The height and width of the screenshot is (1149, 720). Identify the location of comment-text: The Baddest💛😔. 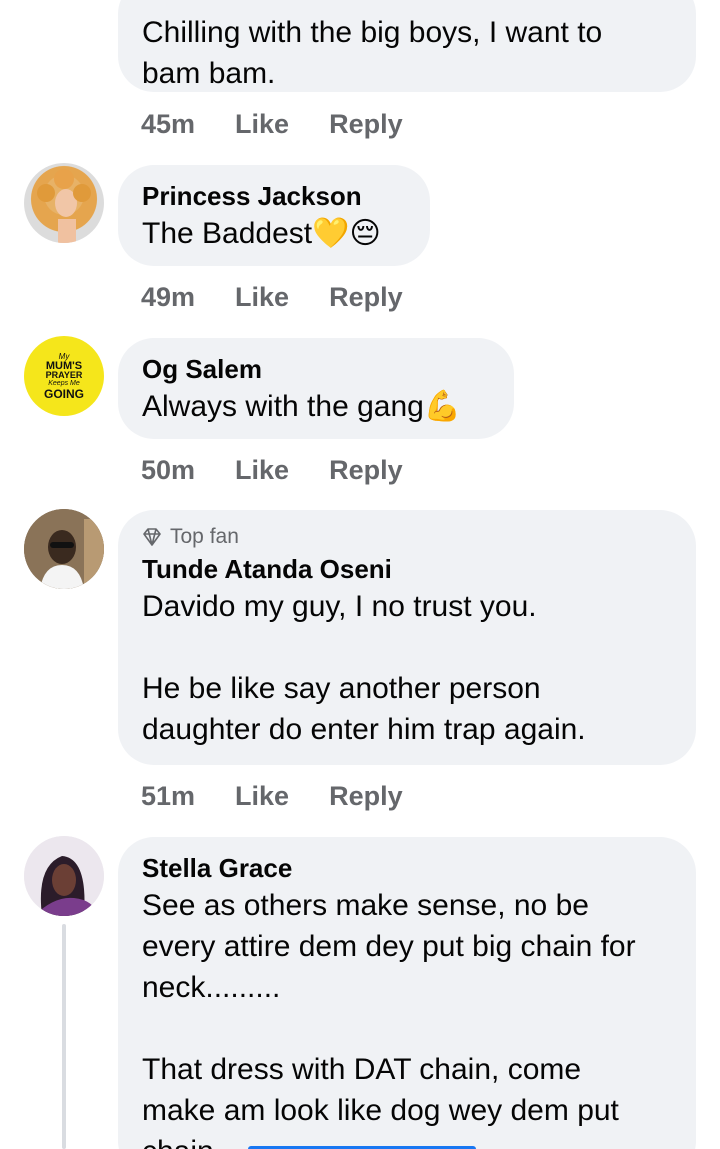
(261, 233).